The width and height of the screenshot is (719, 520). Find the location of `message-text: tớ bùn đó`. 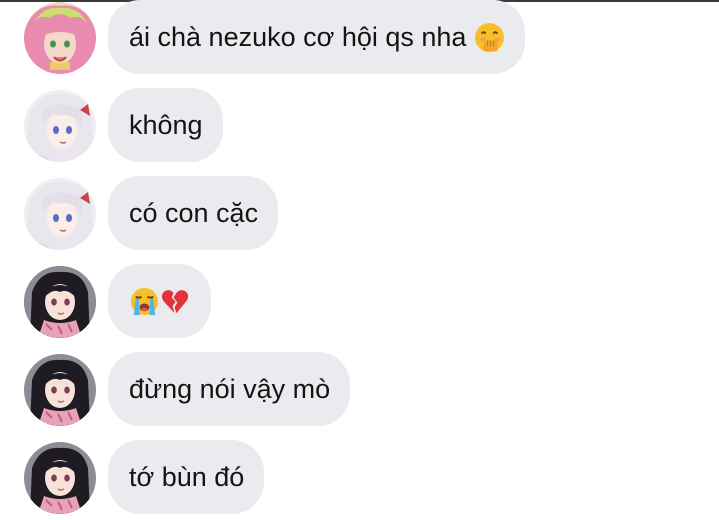

message-text: tớ bùn đó is located at coordinates (187, 476).